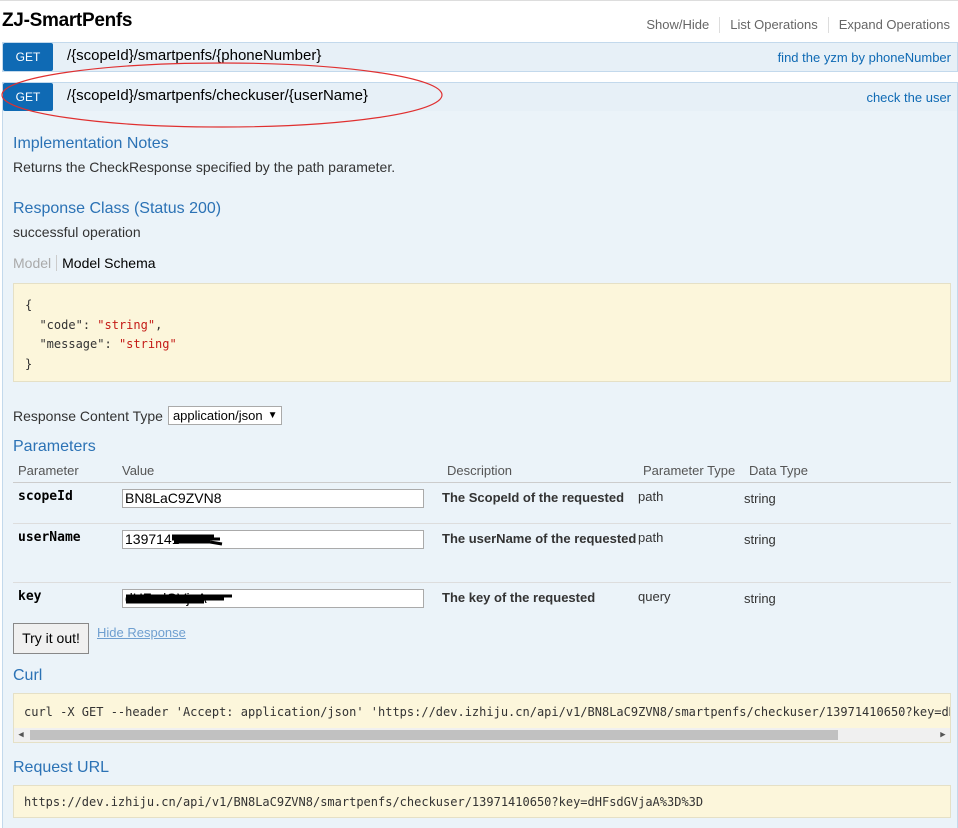  What do you see at coordinates (540, 503) in the screenshot?
I see `param-description: The ScopeId of the requested` at bounding box center [540, 503].